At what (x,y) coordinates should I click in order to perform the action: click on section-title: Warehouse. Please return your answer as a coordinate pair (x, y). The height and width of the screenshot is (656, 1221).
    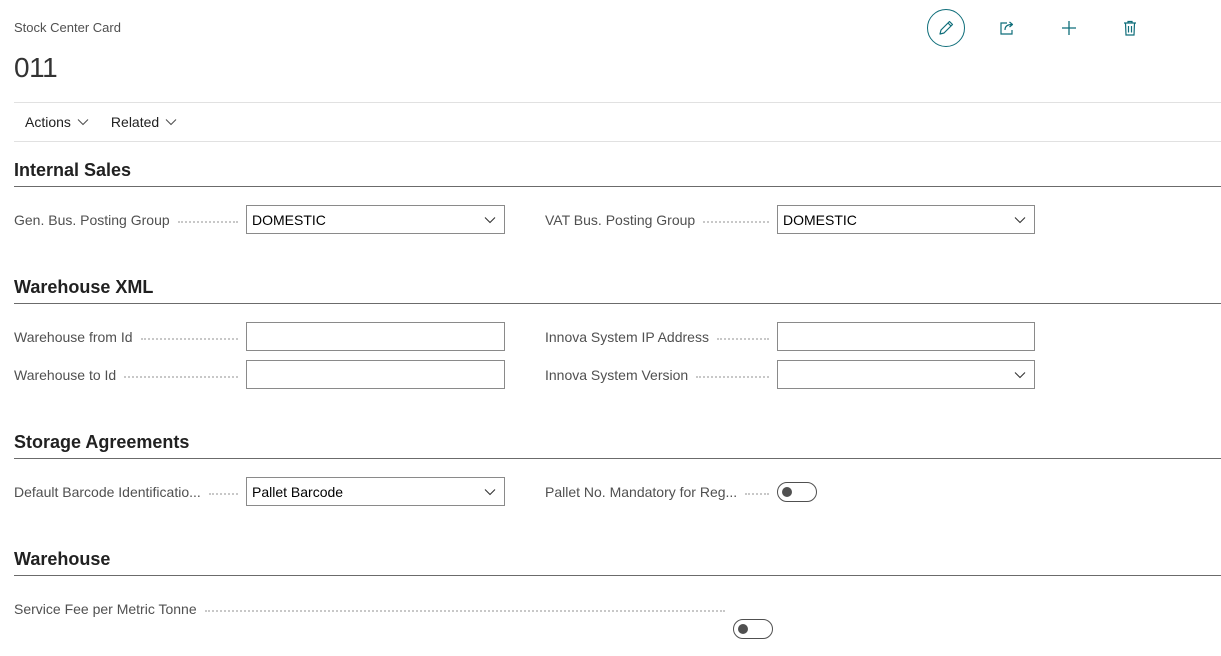
    Looking at the image, I should click on (617, 559).